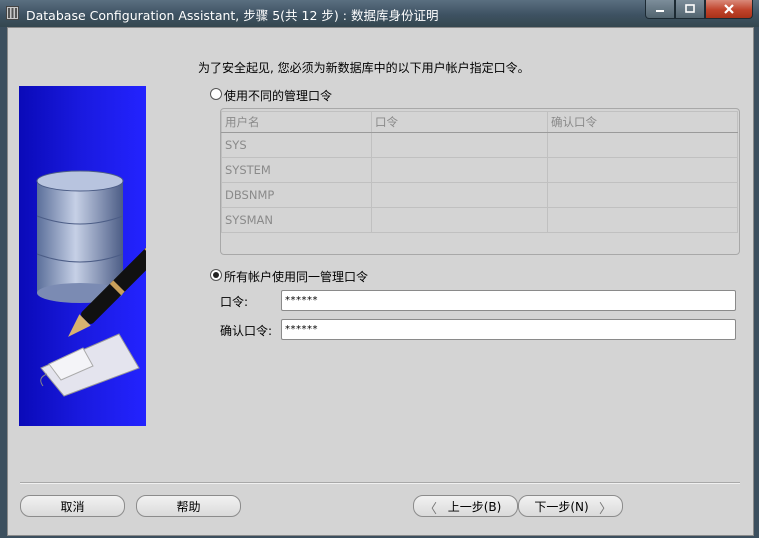 The width and height of the screenshot is (759, 538). What do you see at coordinates (642, 122) in the screenshot?
I see `column-header-confirm: 确认口令` at bounding box center [642, 122].